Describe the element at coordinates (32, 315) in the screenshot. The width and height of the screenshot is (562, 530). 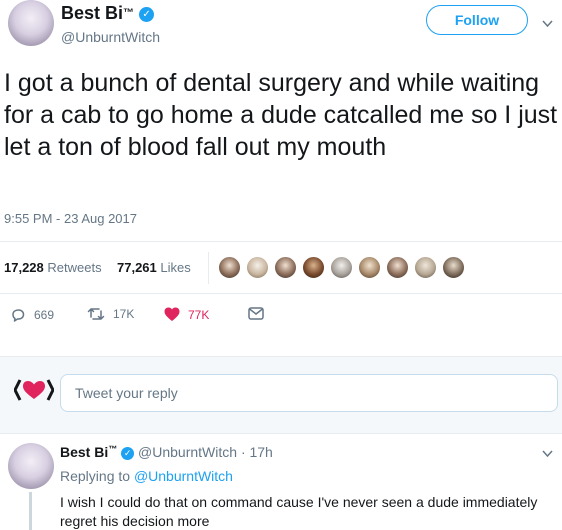
I see `reply-action-button: 669` at that location.